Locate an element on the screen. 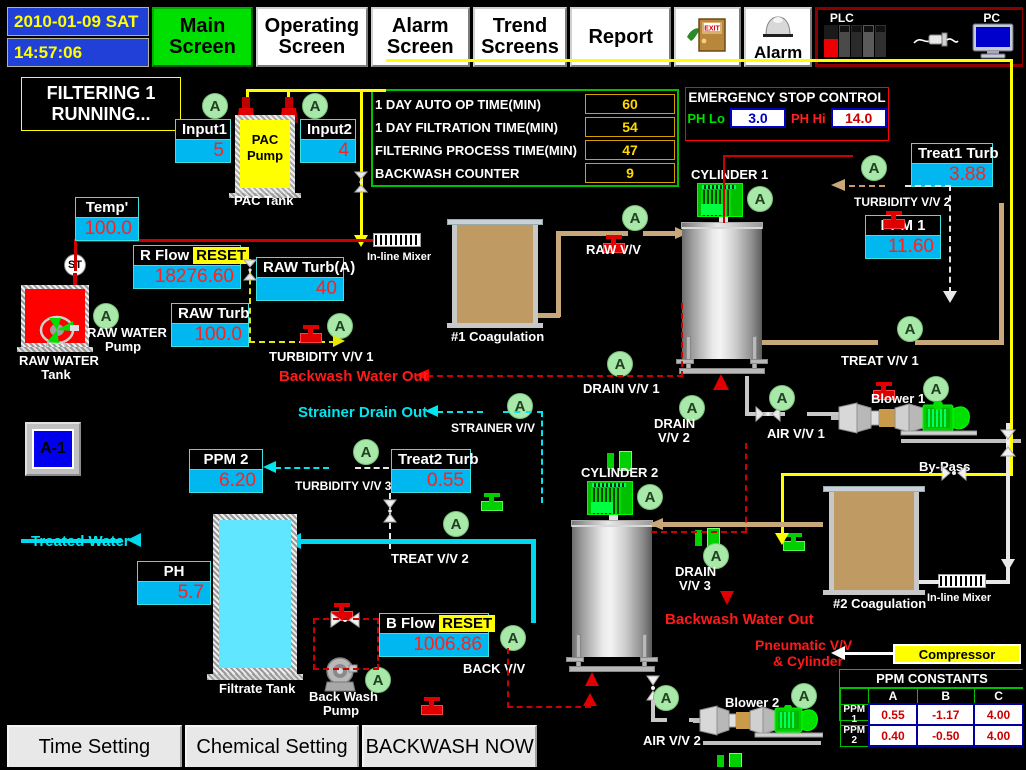 Image resolution: width=1026 pixels, height=770 pixels. nav-report-button: Report is located at coordinates (620, 37).